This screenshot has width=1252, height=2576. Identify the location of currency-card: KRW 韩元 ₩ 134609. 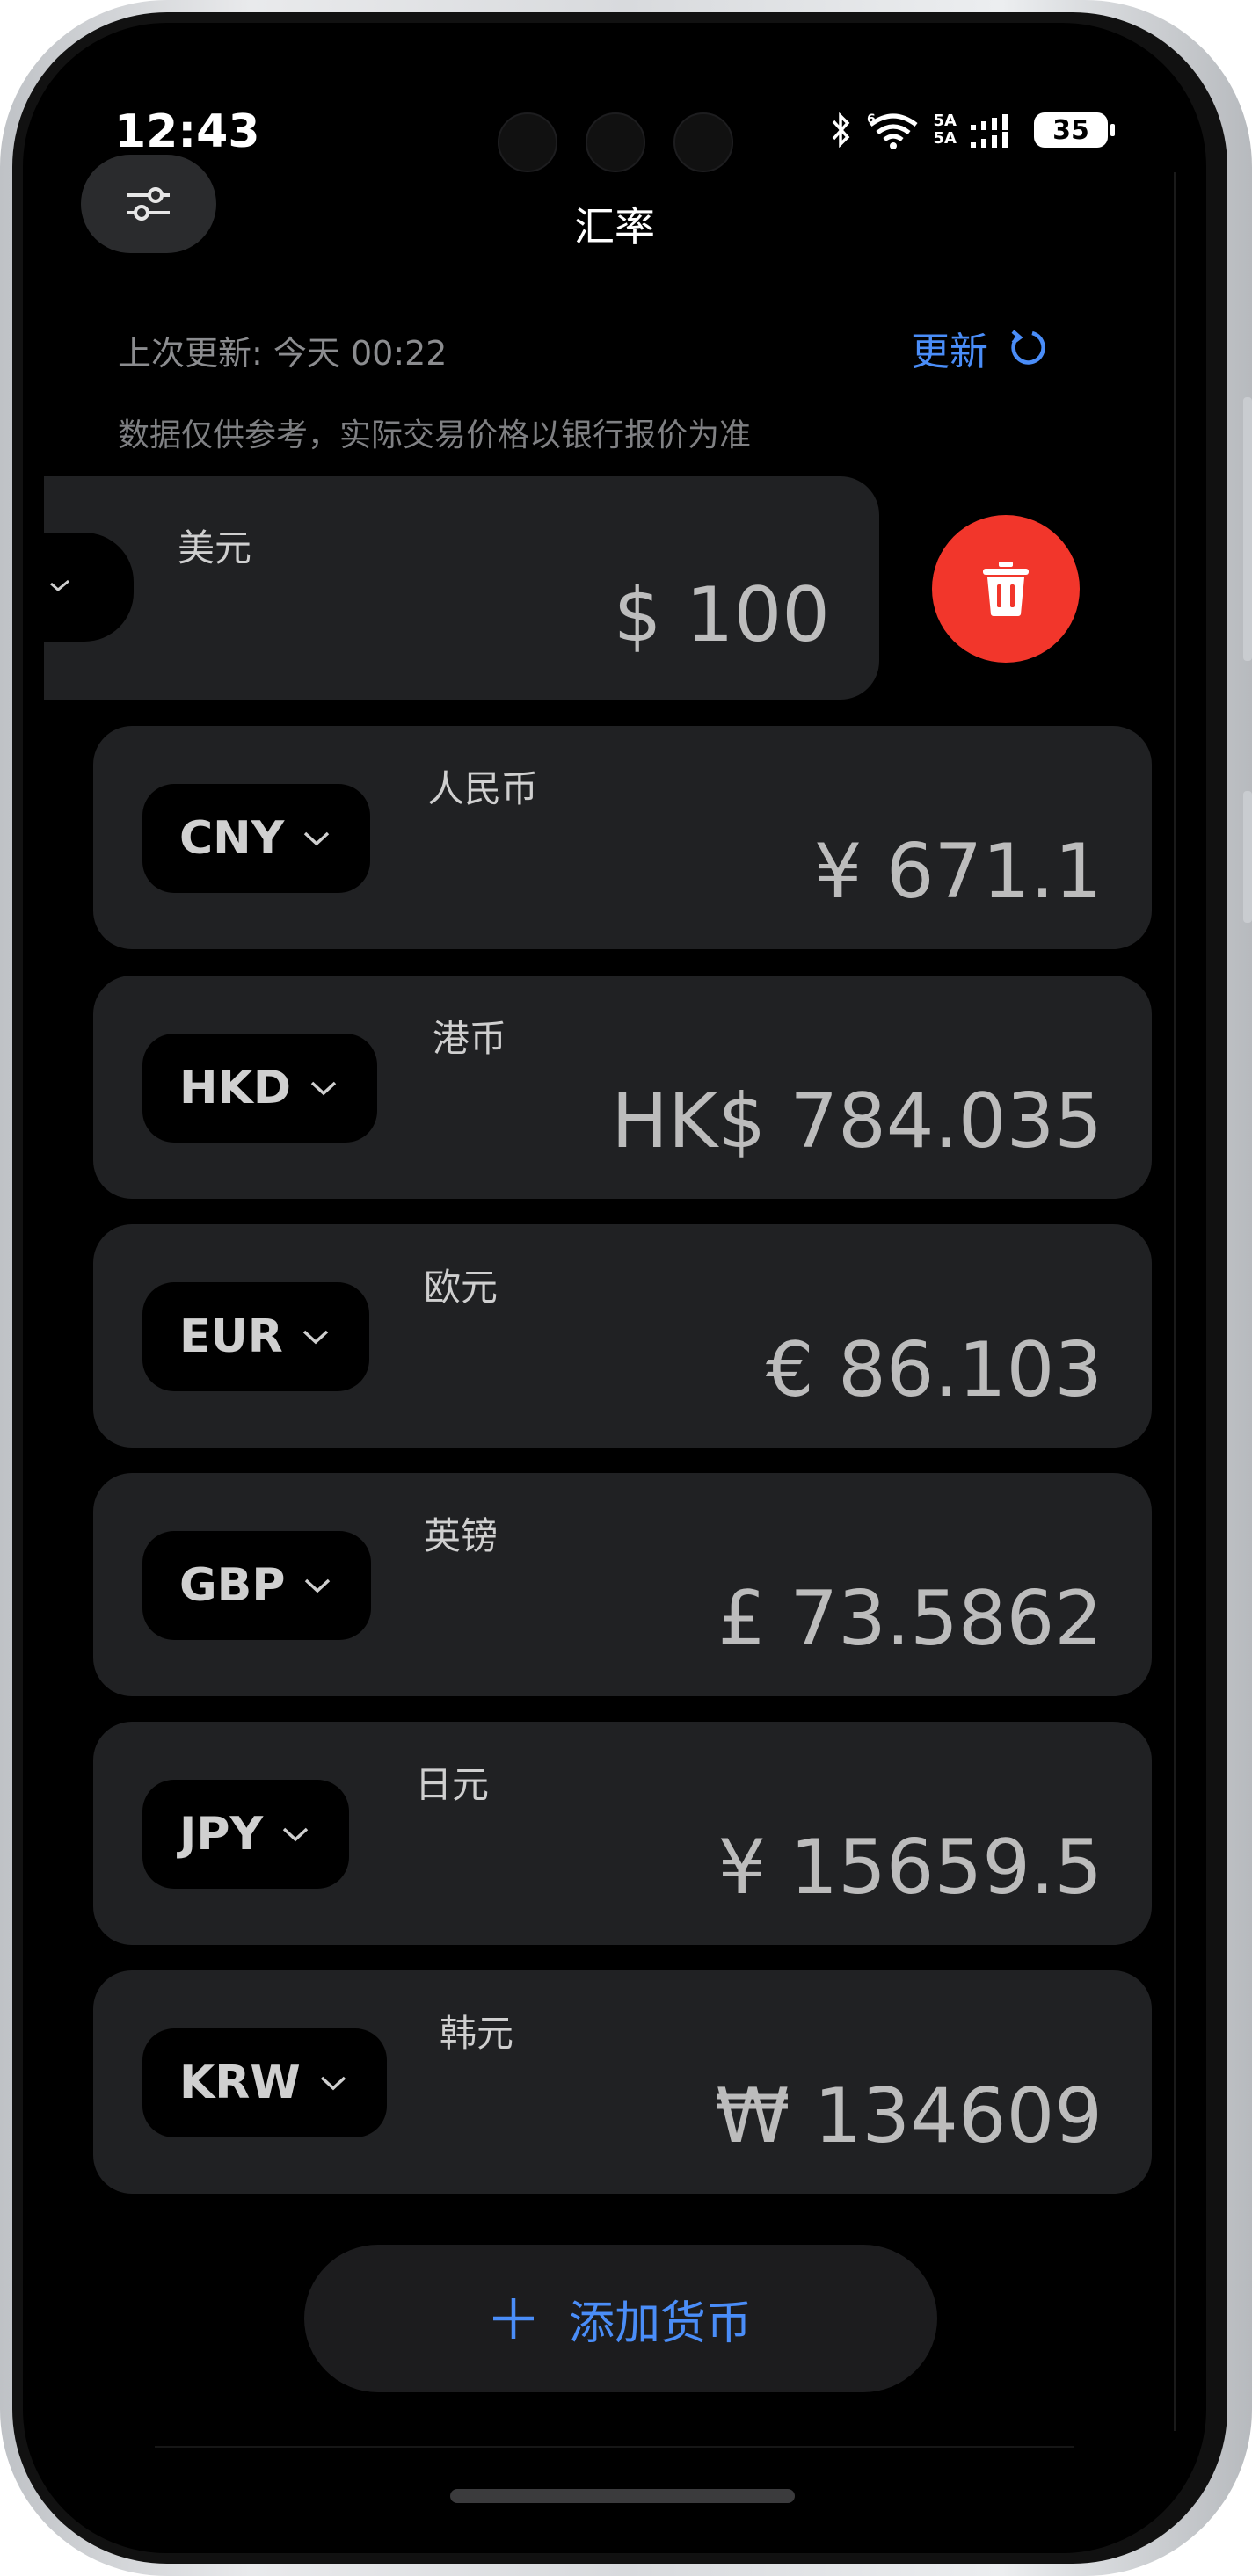
(622, 2082).